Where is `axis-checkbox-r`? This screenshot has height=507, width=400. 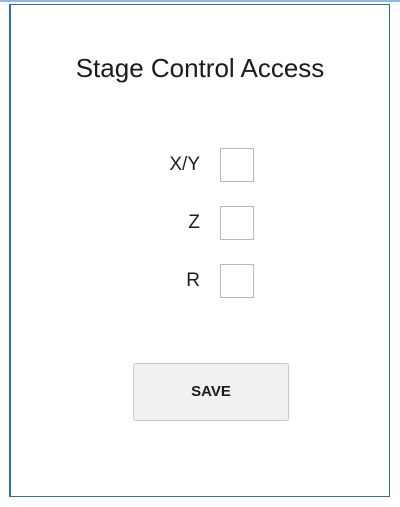 axis-checkbox-r is located at coordinates (237, 281).